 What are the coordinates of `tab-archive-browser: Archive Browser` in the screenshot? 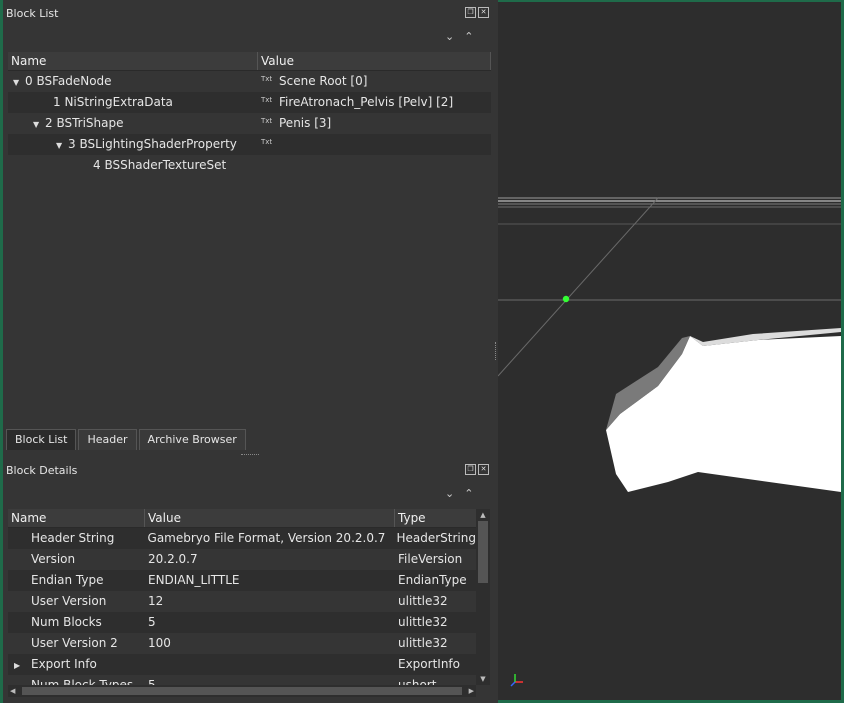 It's located at (192, 439).